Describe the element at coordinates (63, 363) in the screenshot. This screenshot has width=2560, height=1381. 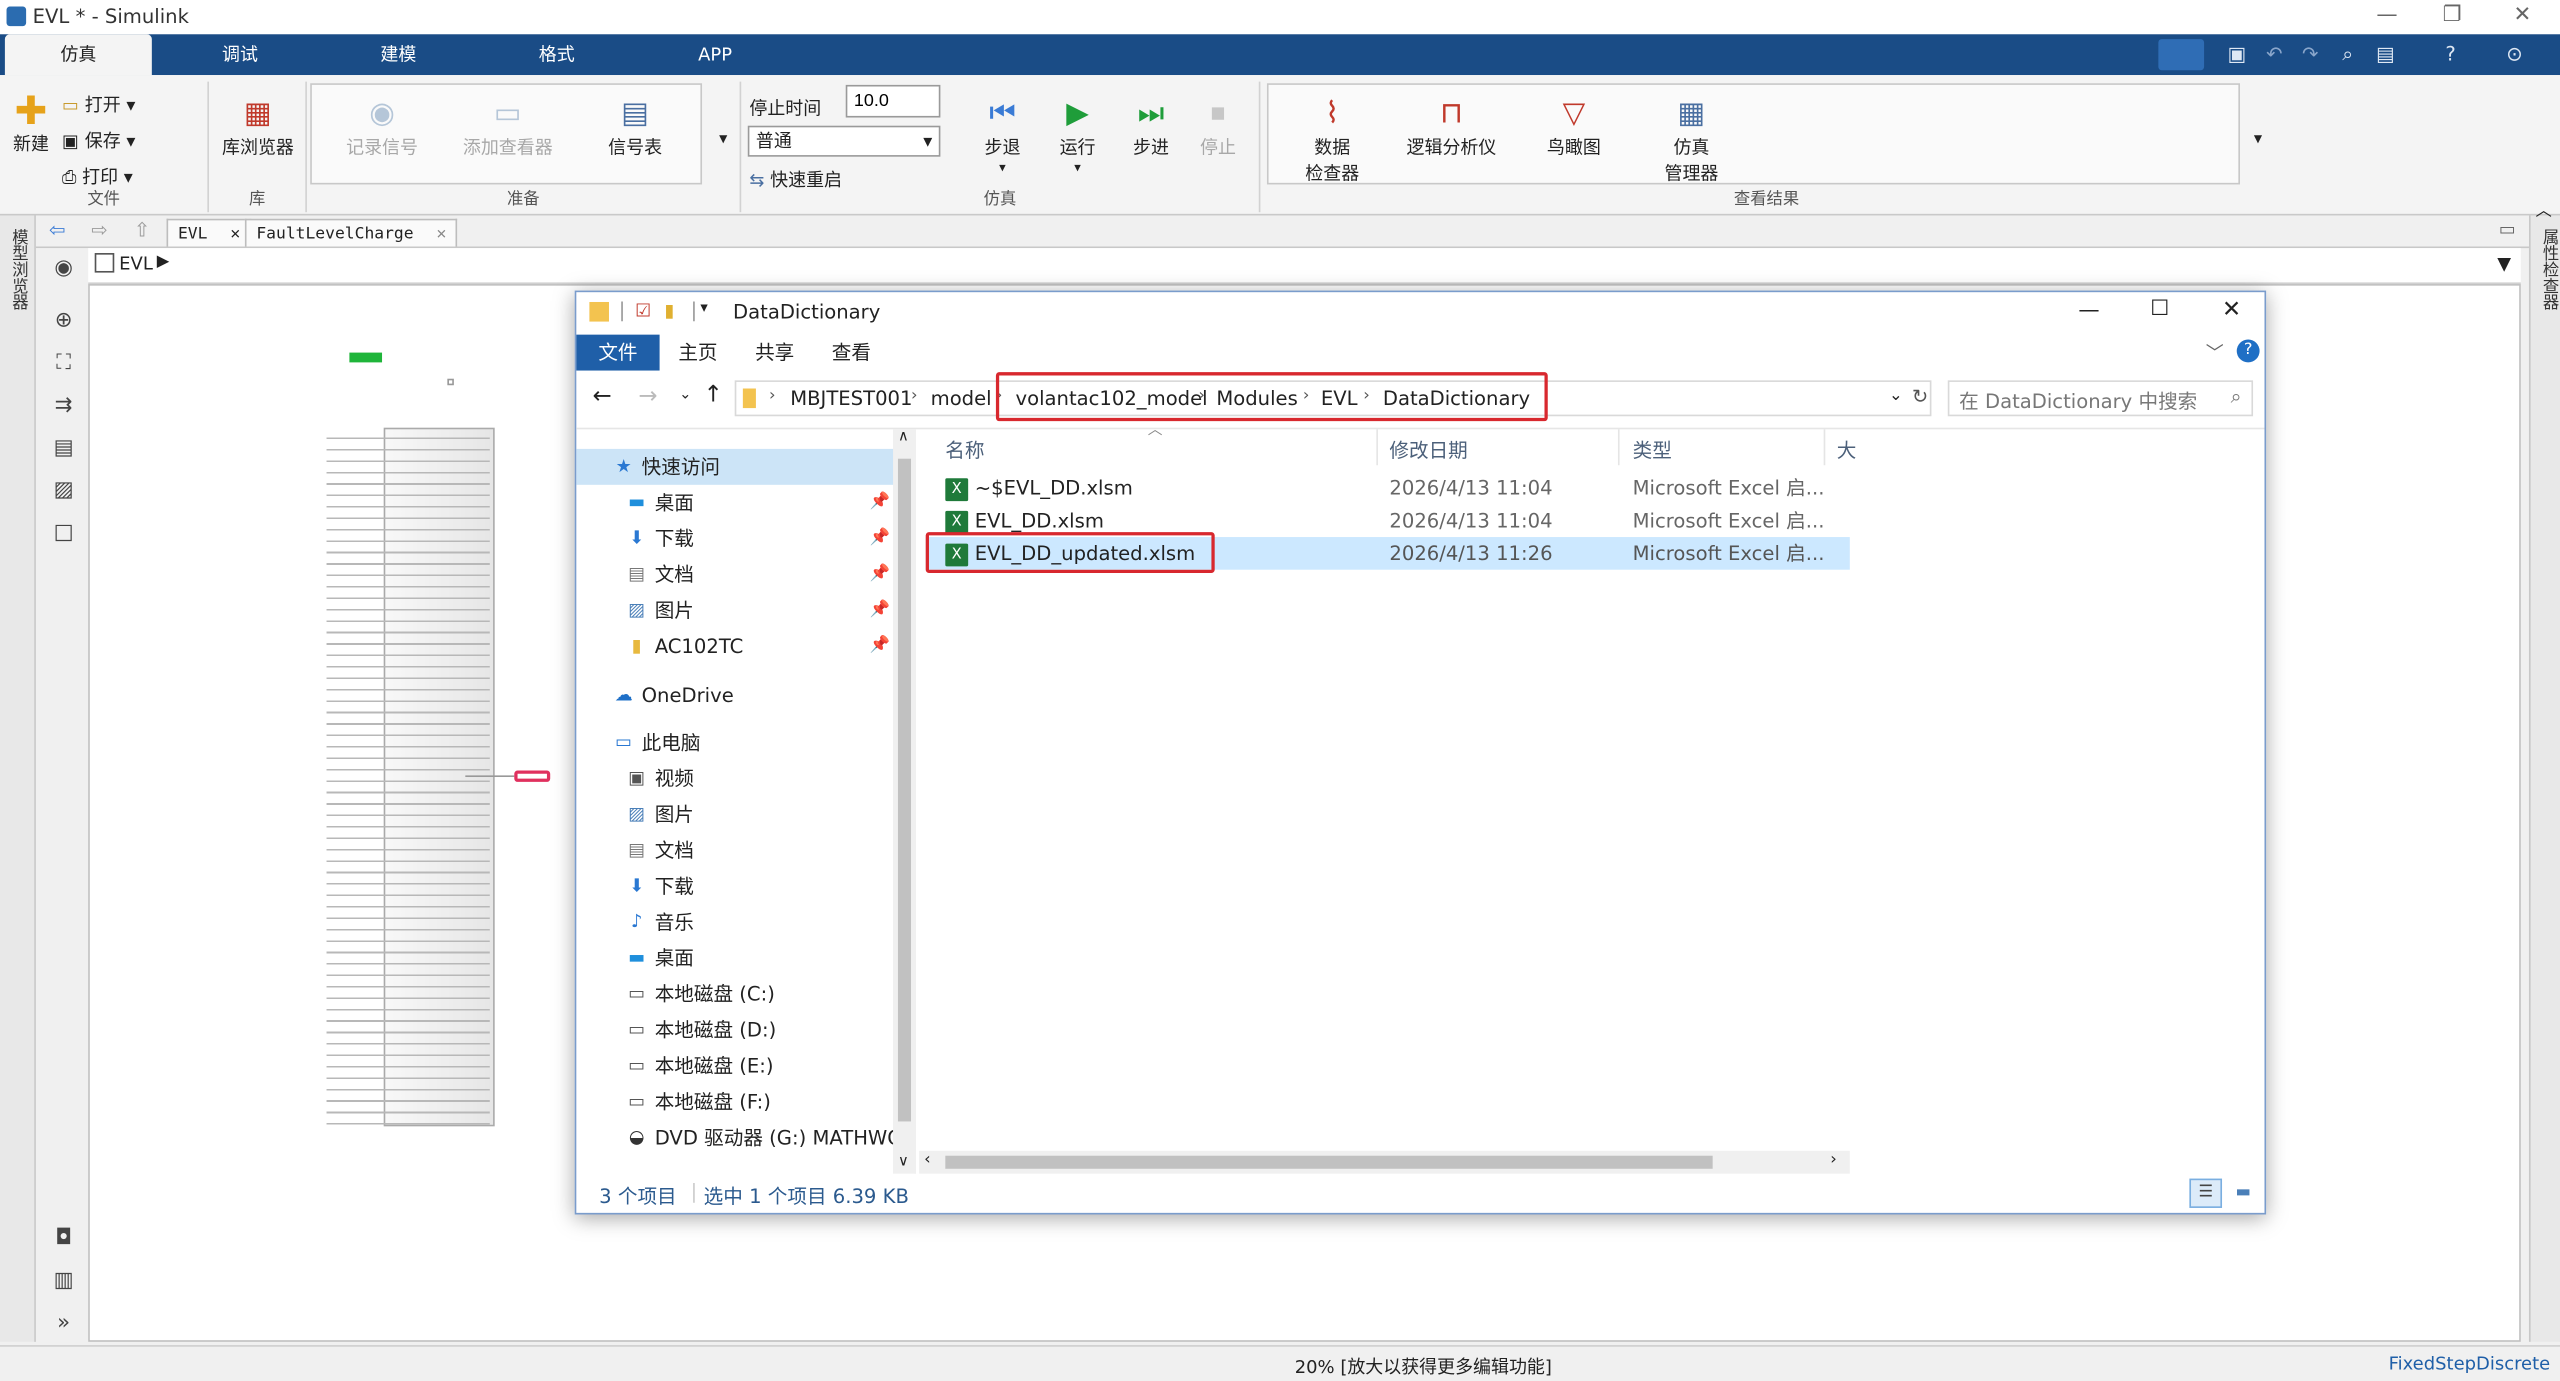
I see `fit-view-icon: ⛶` at that location.